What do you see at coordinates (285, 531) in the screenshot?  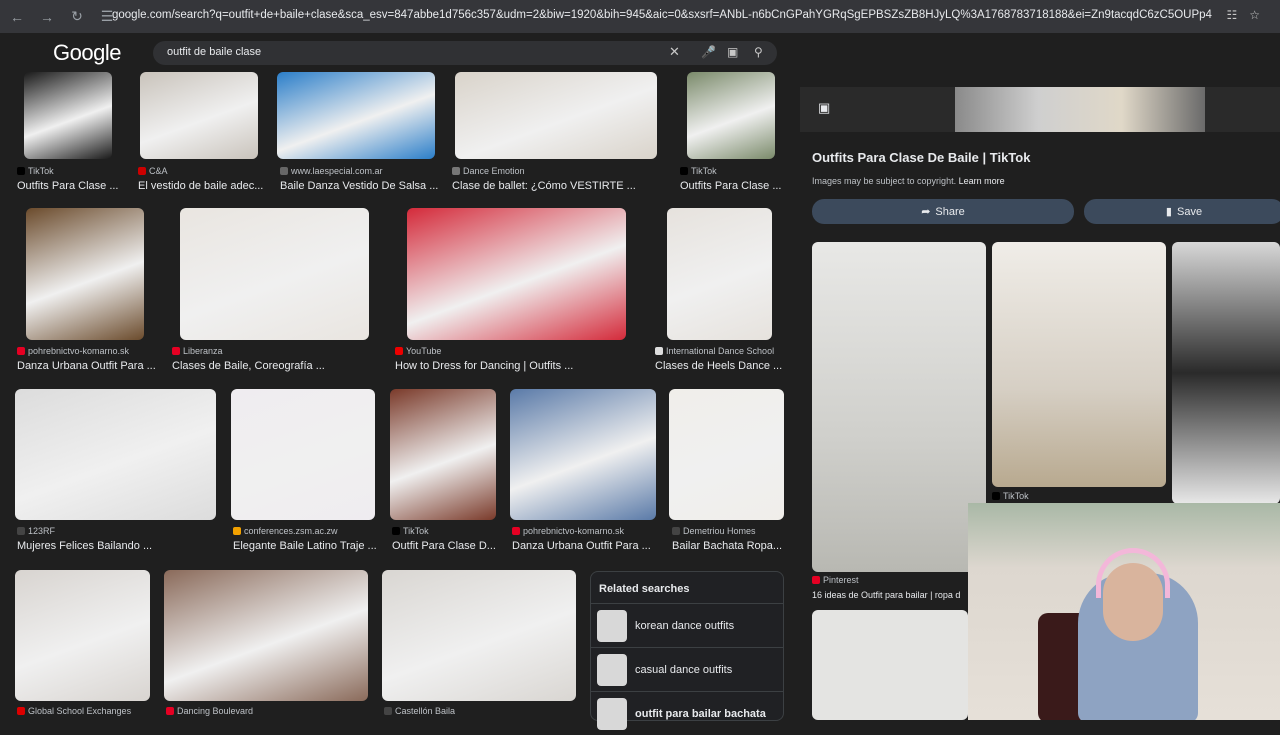 I see `result-source: conferences.zsm.ac.zw` at bounding box center [285, 531].